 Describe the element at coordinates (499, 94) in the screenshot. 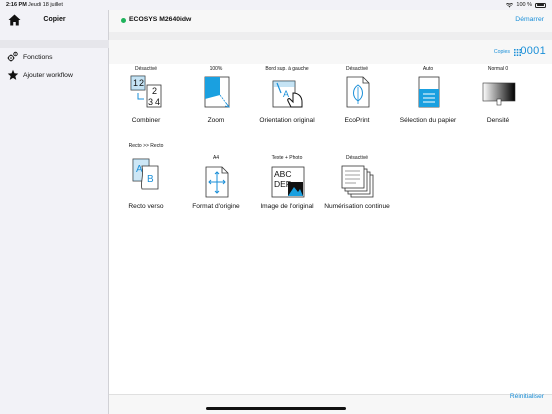

I see `density-icon` at that location.